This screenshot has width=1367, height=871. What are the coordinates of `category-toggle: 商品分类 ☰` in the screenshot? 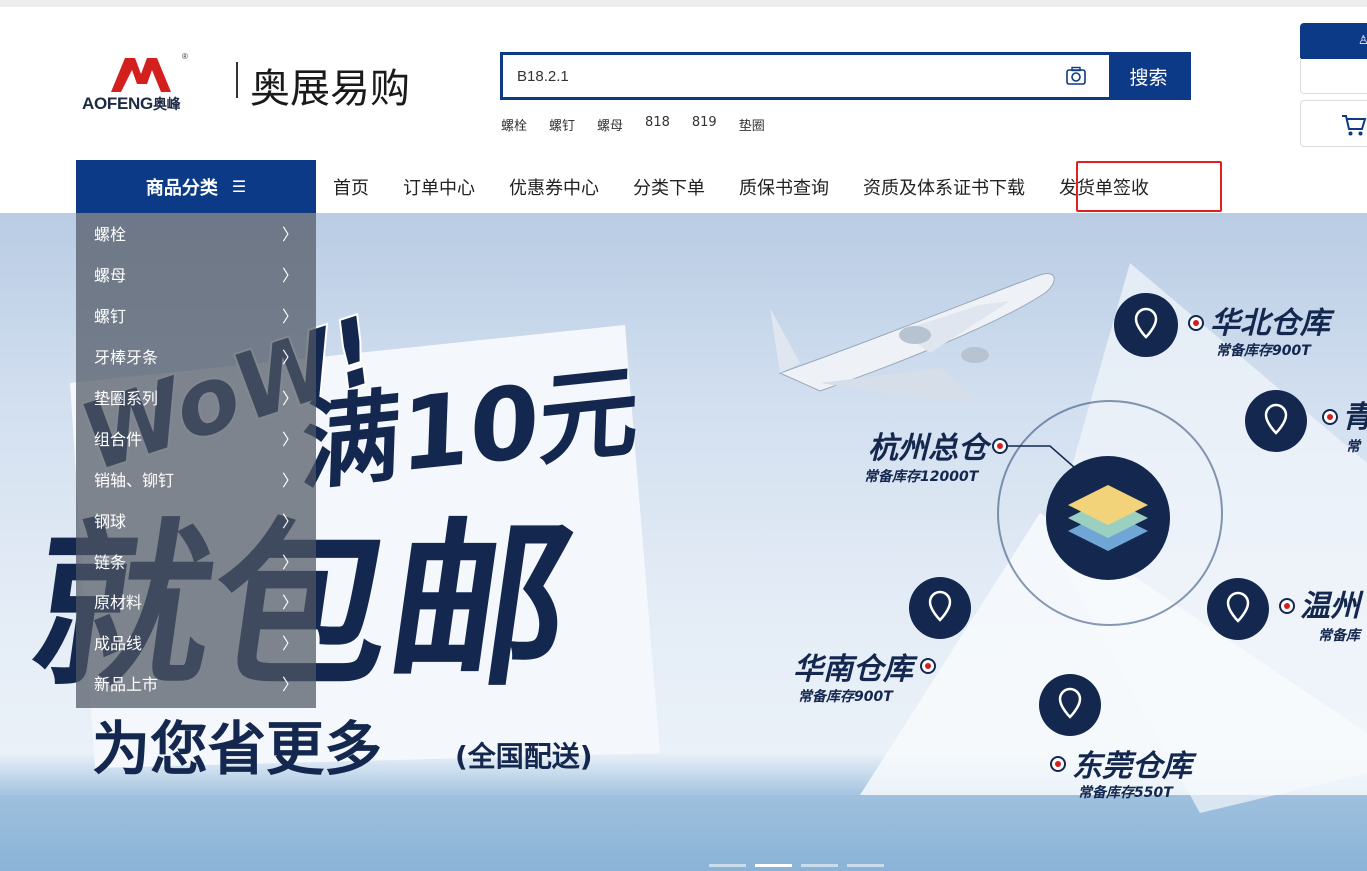 It's located at (196, 186).